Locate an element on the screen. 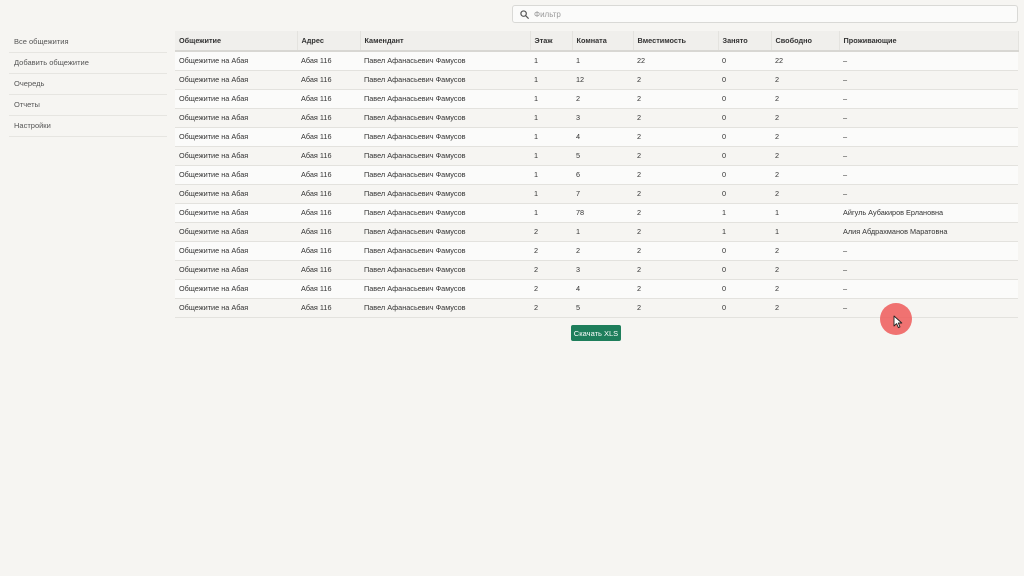  column-header-dorm: Общежитие is located at coordinates (236, 41).